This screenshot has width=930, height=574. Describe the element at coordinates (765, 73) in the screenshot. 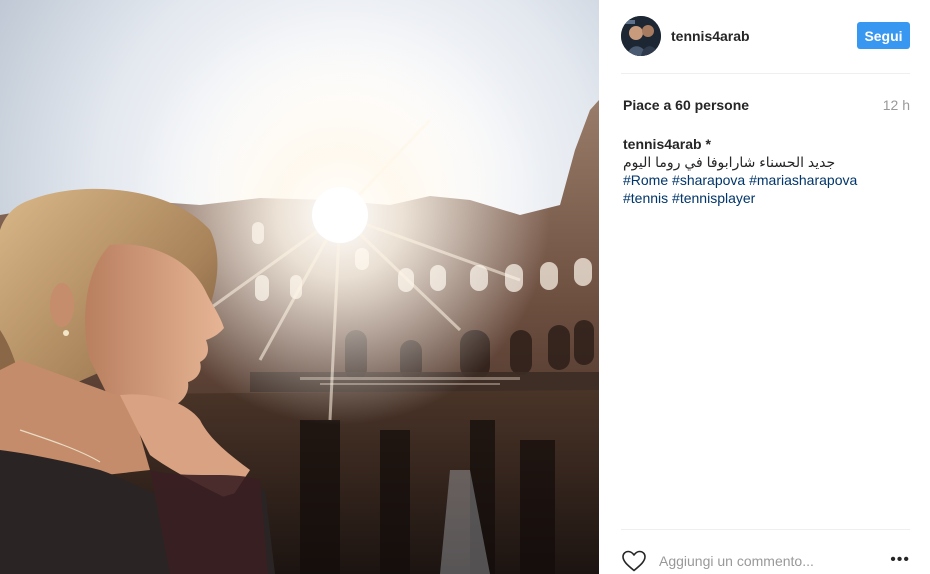

I see `header-divider` at that location.